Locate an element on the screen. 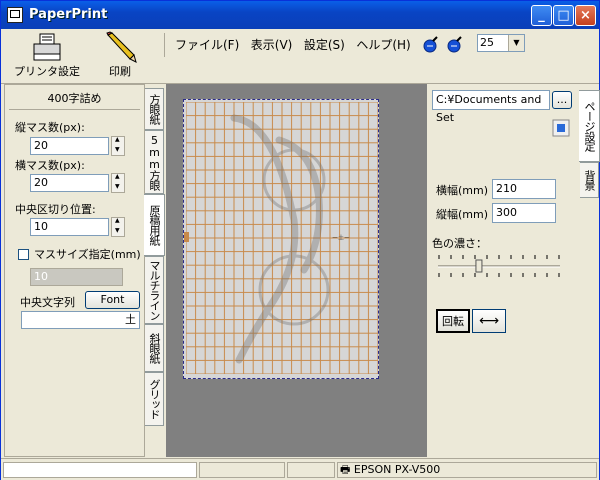  title-bar: PaperPrint _ □ × is located at coordinates (300, 15).